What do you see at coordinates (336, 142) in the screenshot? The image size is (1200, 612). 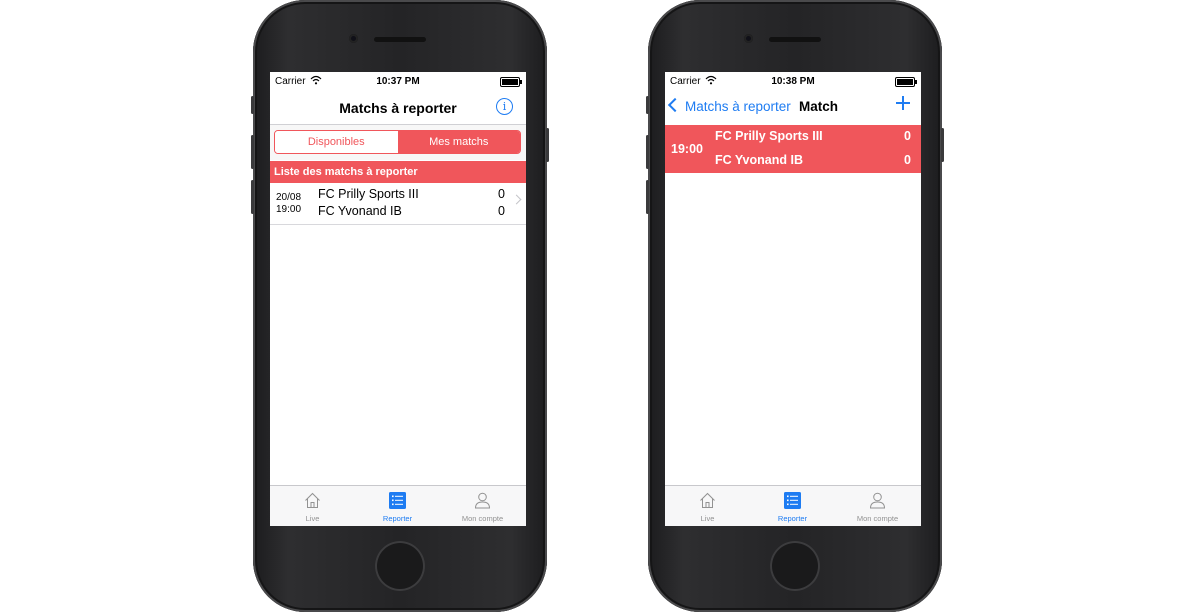 I see `segment-disponibles: Disponibles` at bounding box center [336, 142].